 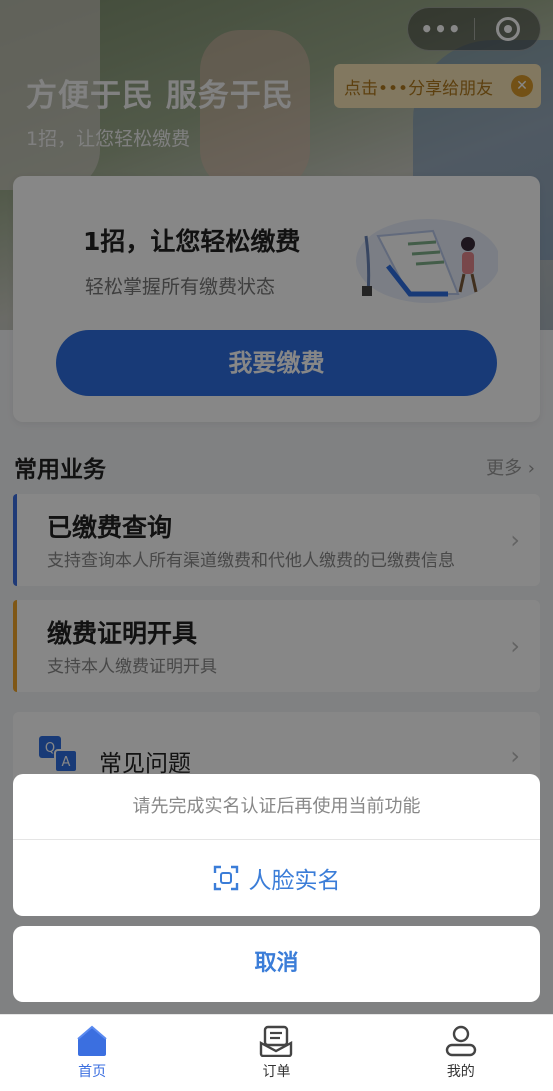 I want to click on tab-mine: 我的, so click(x=461, y=1053).